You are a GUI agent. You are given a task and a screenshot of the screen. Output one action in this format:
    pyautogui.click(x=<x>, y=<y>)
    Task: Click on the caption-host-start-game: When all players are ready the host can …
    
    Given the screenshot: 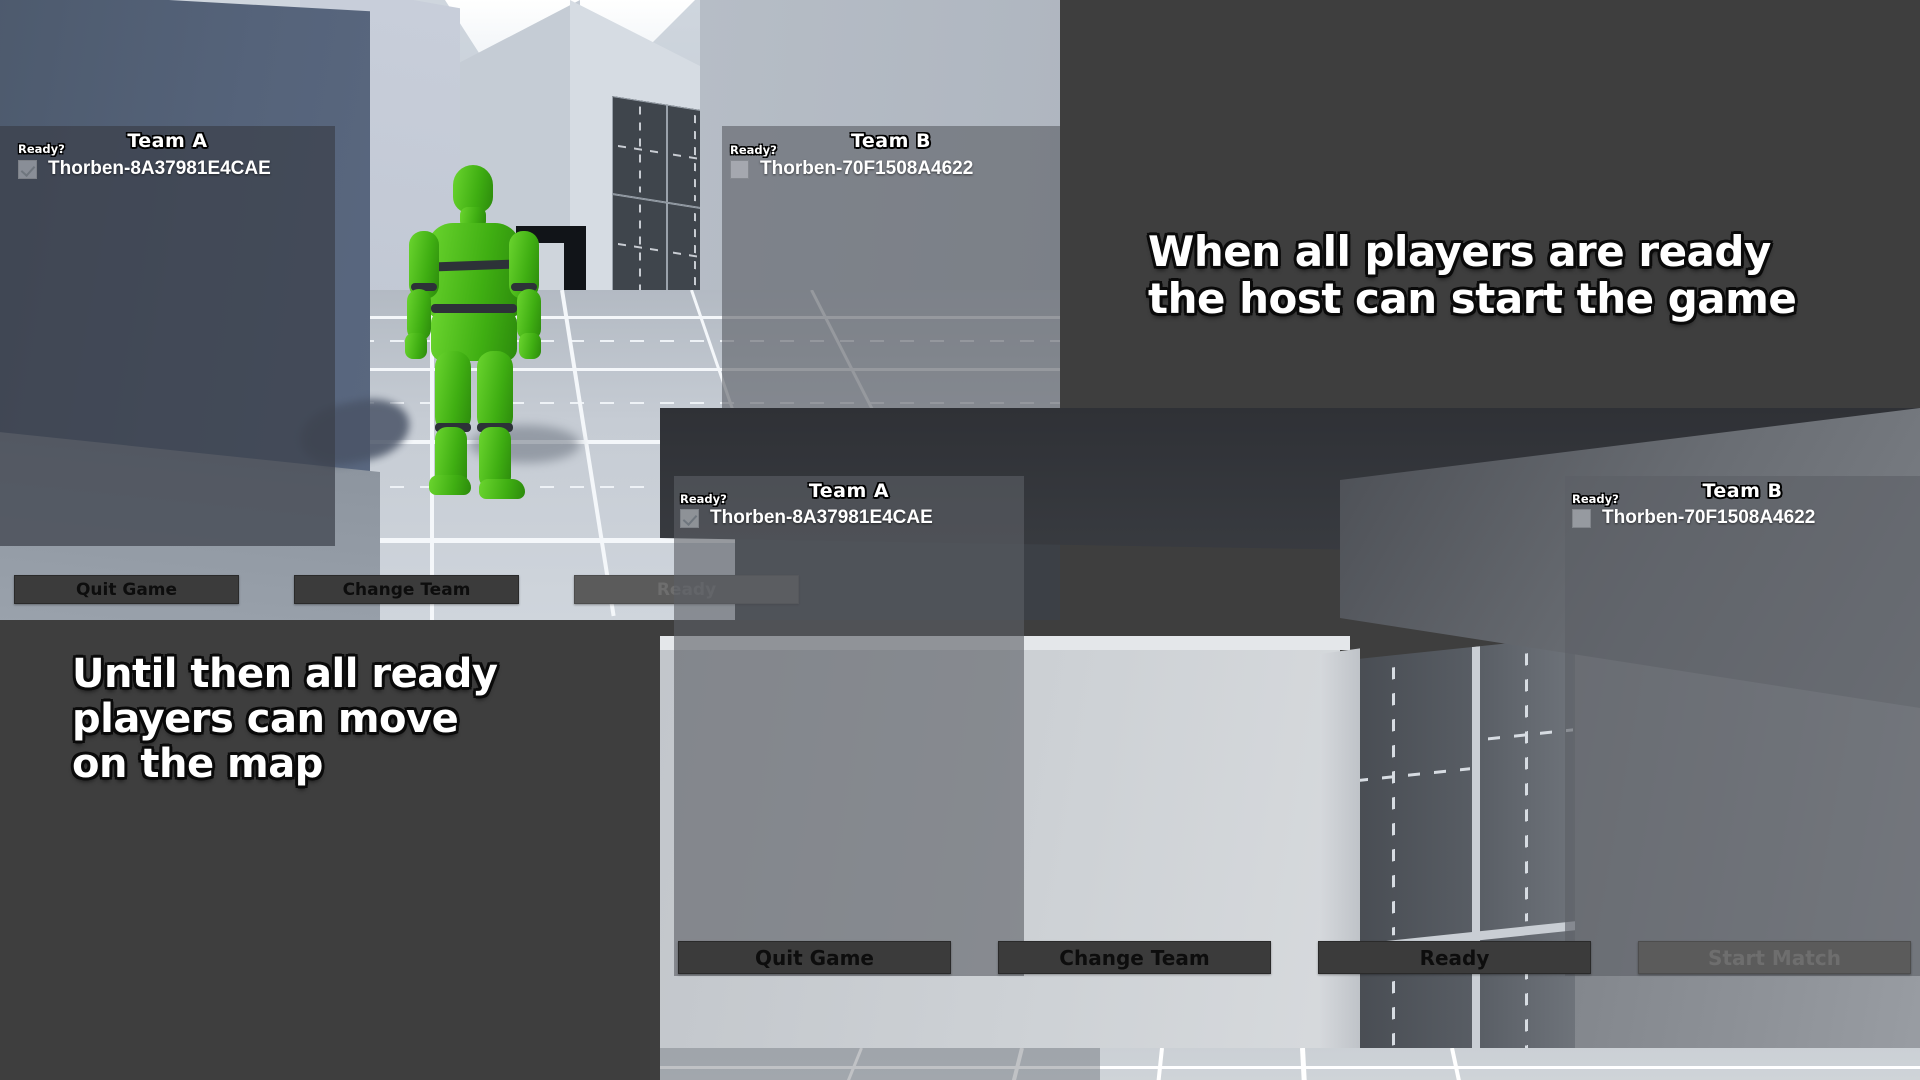 What is the action you would take?
    pyautogui.click(x=1472, y=275)
    